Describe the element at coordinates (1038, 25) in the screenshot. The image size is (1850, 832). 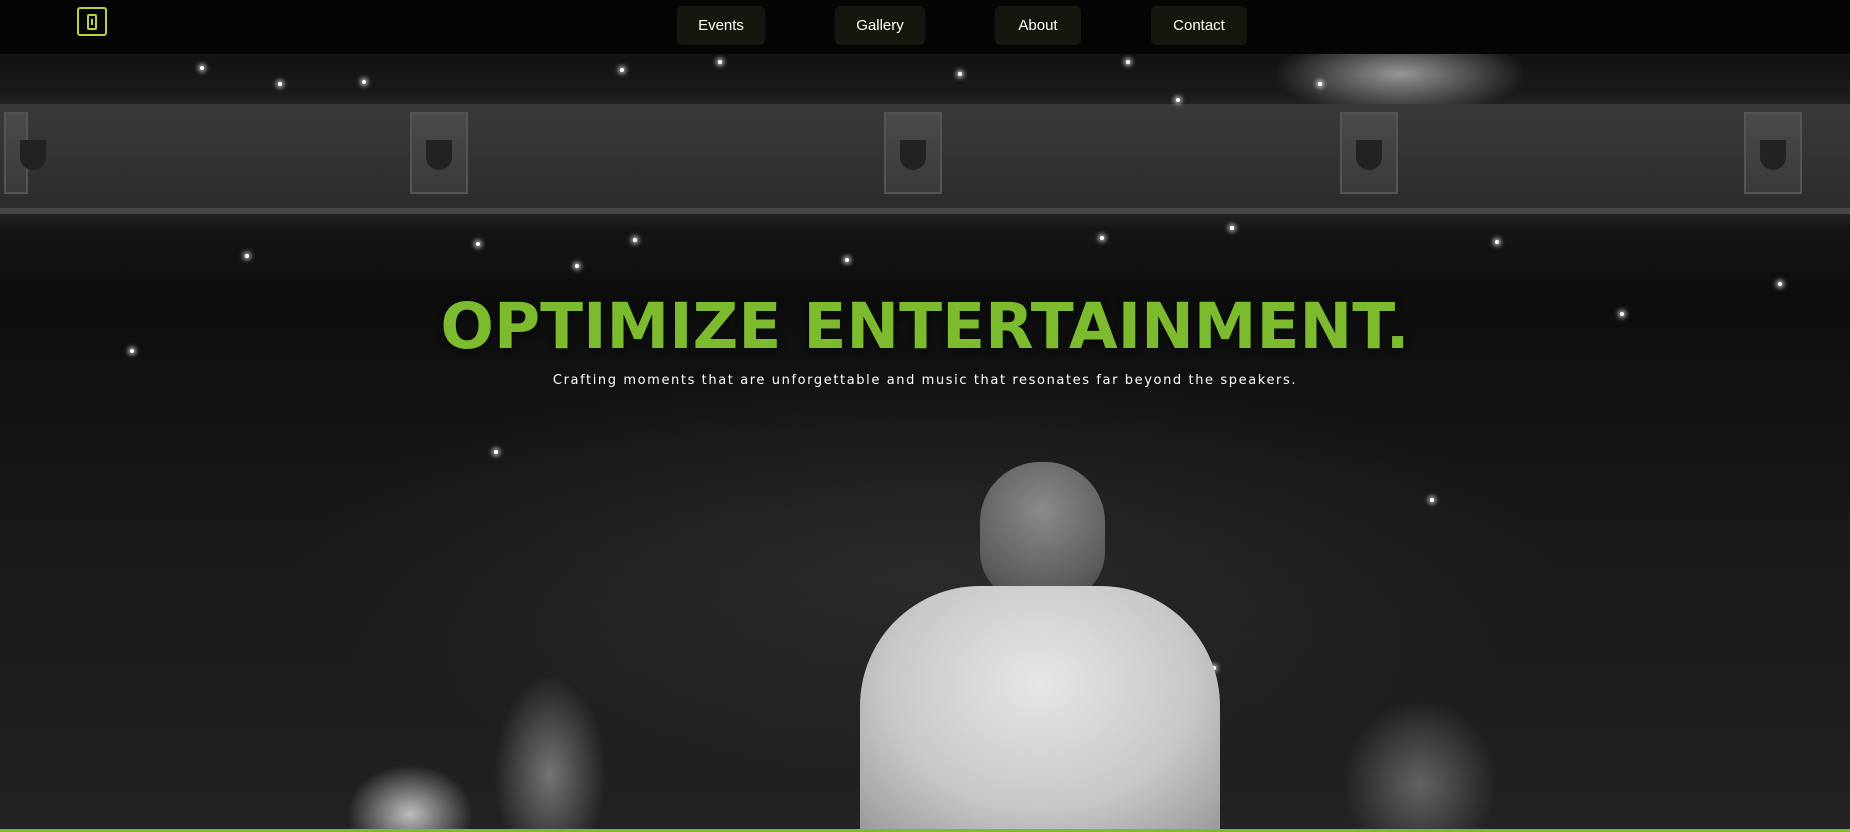
I see `nav-about-button: About` at that location.